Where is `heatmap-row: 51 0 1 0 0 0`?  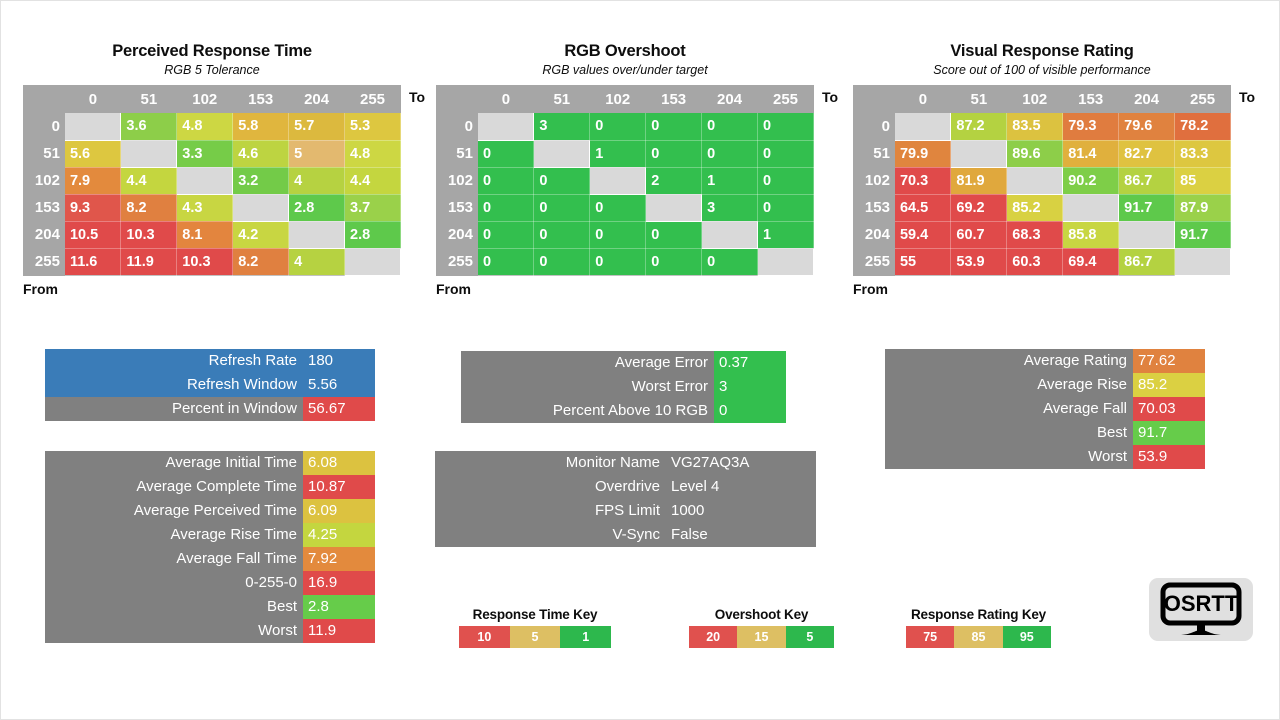
heatmap-row: 51 0 1 0 0 0 is located at coordinates (625, 154).